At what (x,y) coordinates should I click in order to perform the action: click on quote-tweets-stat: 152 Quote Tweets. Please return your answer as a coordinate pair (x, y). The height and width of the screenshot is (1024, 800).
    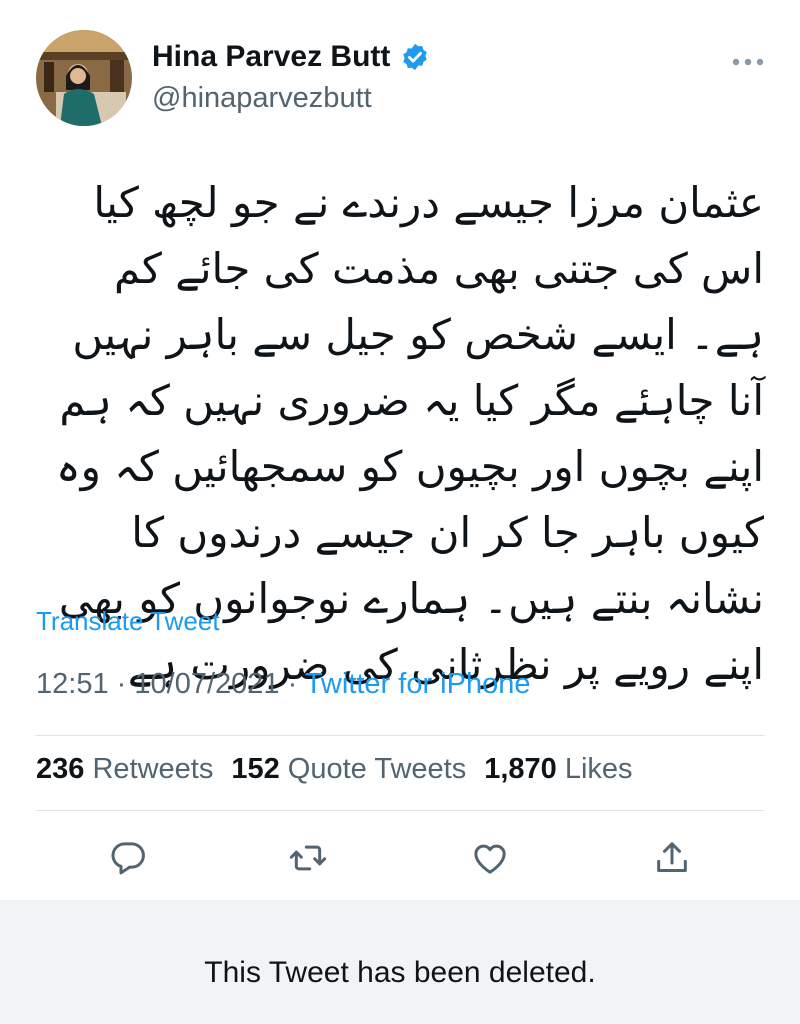
    Looking at the image, I should click on (348, 769).